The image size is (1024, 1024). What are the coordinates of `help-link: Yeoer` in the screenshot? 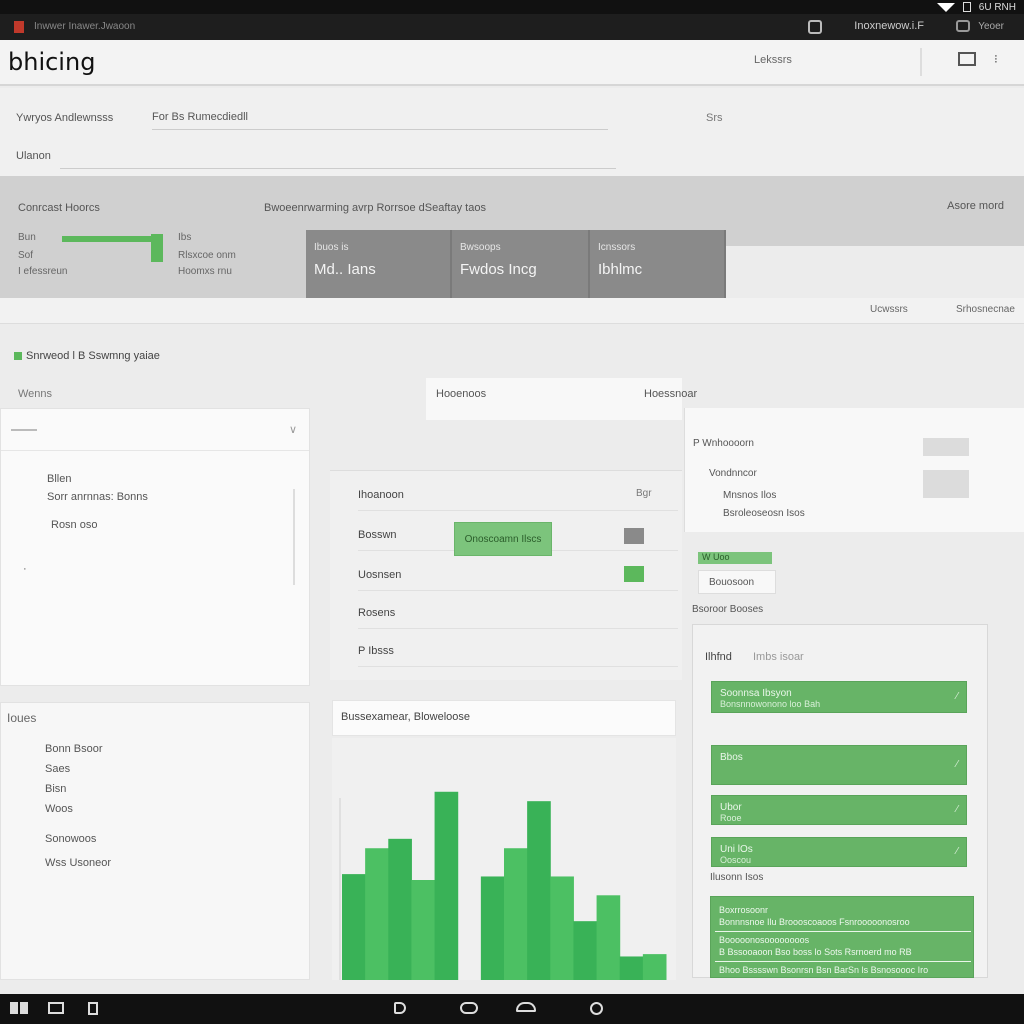 It's located at (991, 26).